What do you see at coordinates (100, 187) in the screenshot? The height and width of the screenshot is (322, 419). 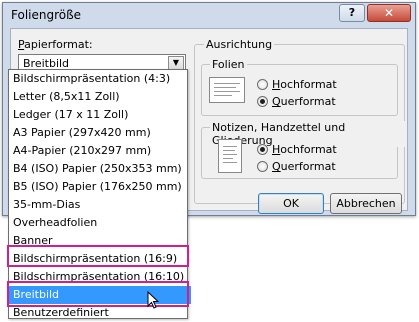 I see `list-item: B5 (ISO) Papier (176x250 mm)` at bounding box center [100, 187].